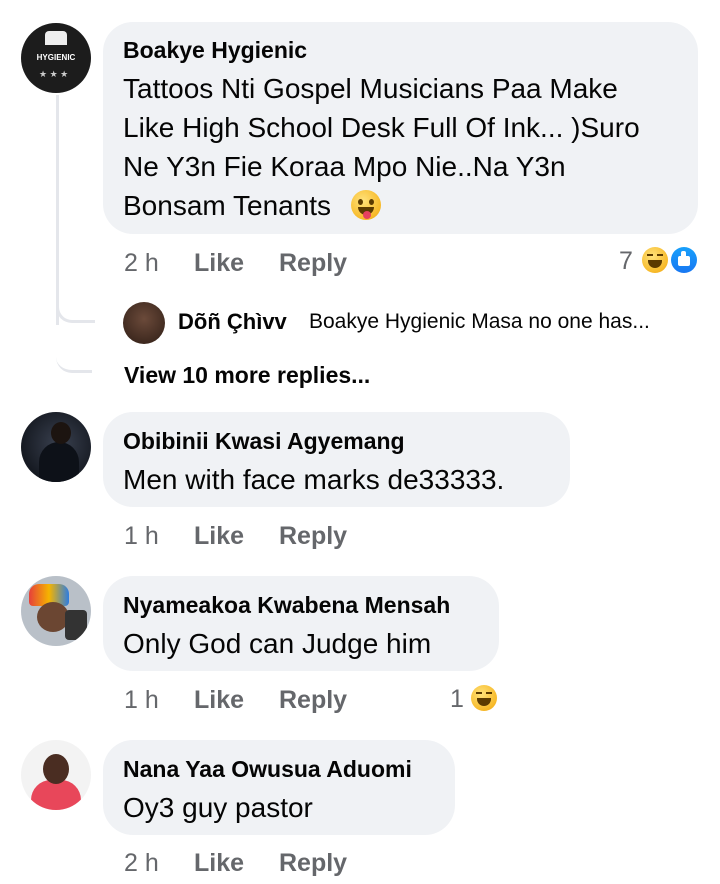 The width and height of the screenshot is (720, 884). I want to click on shirt-icon, so click(56, 38).